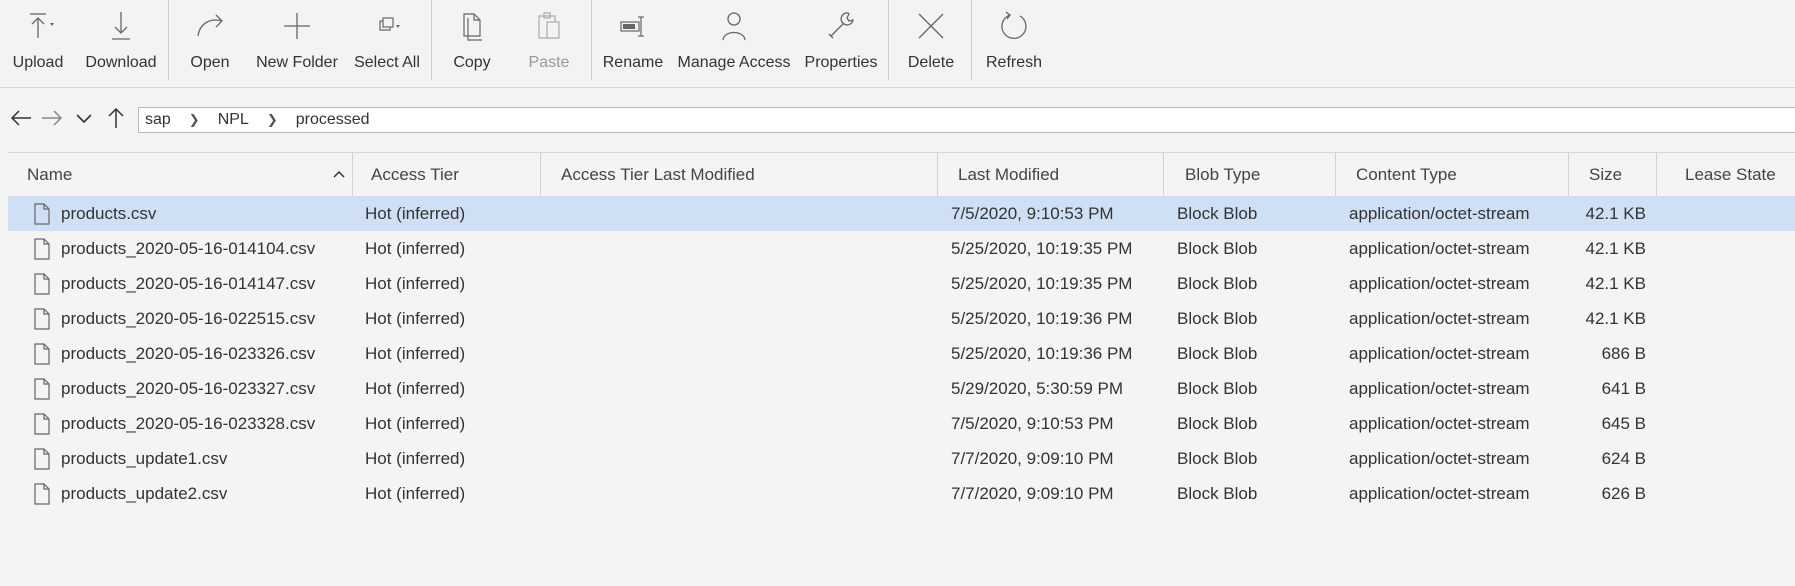 This screenshot has height=586, width=1795. I want to click on forward-button, so click(52, 118).